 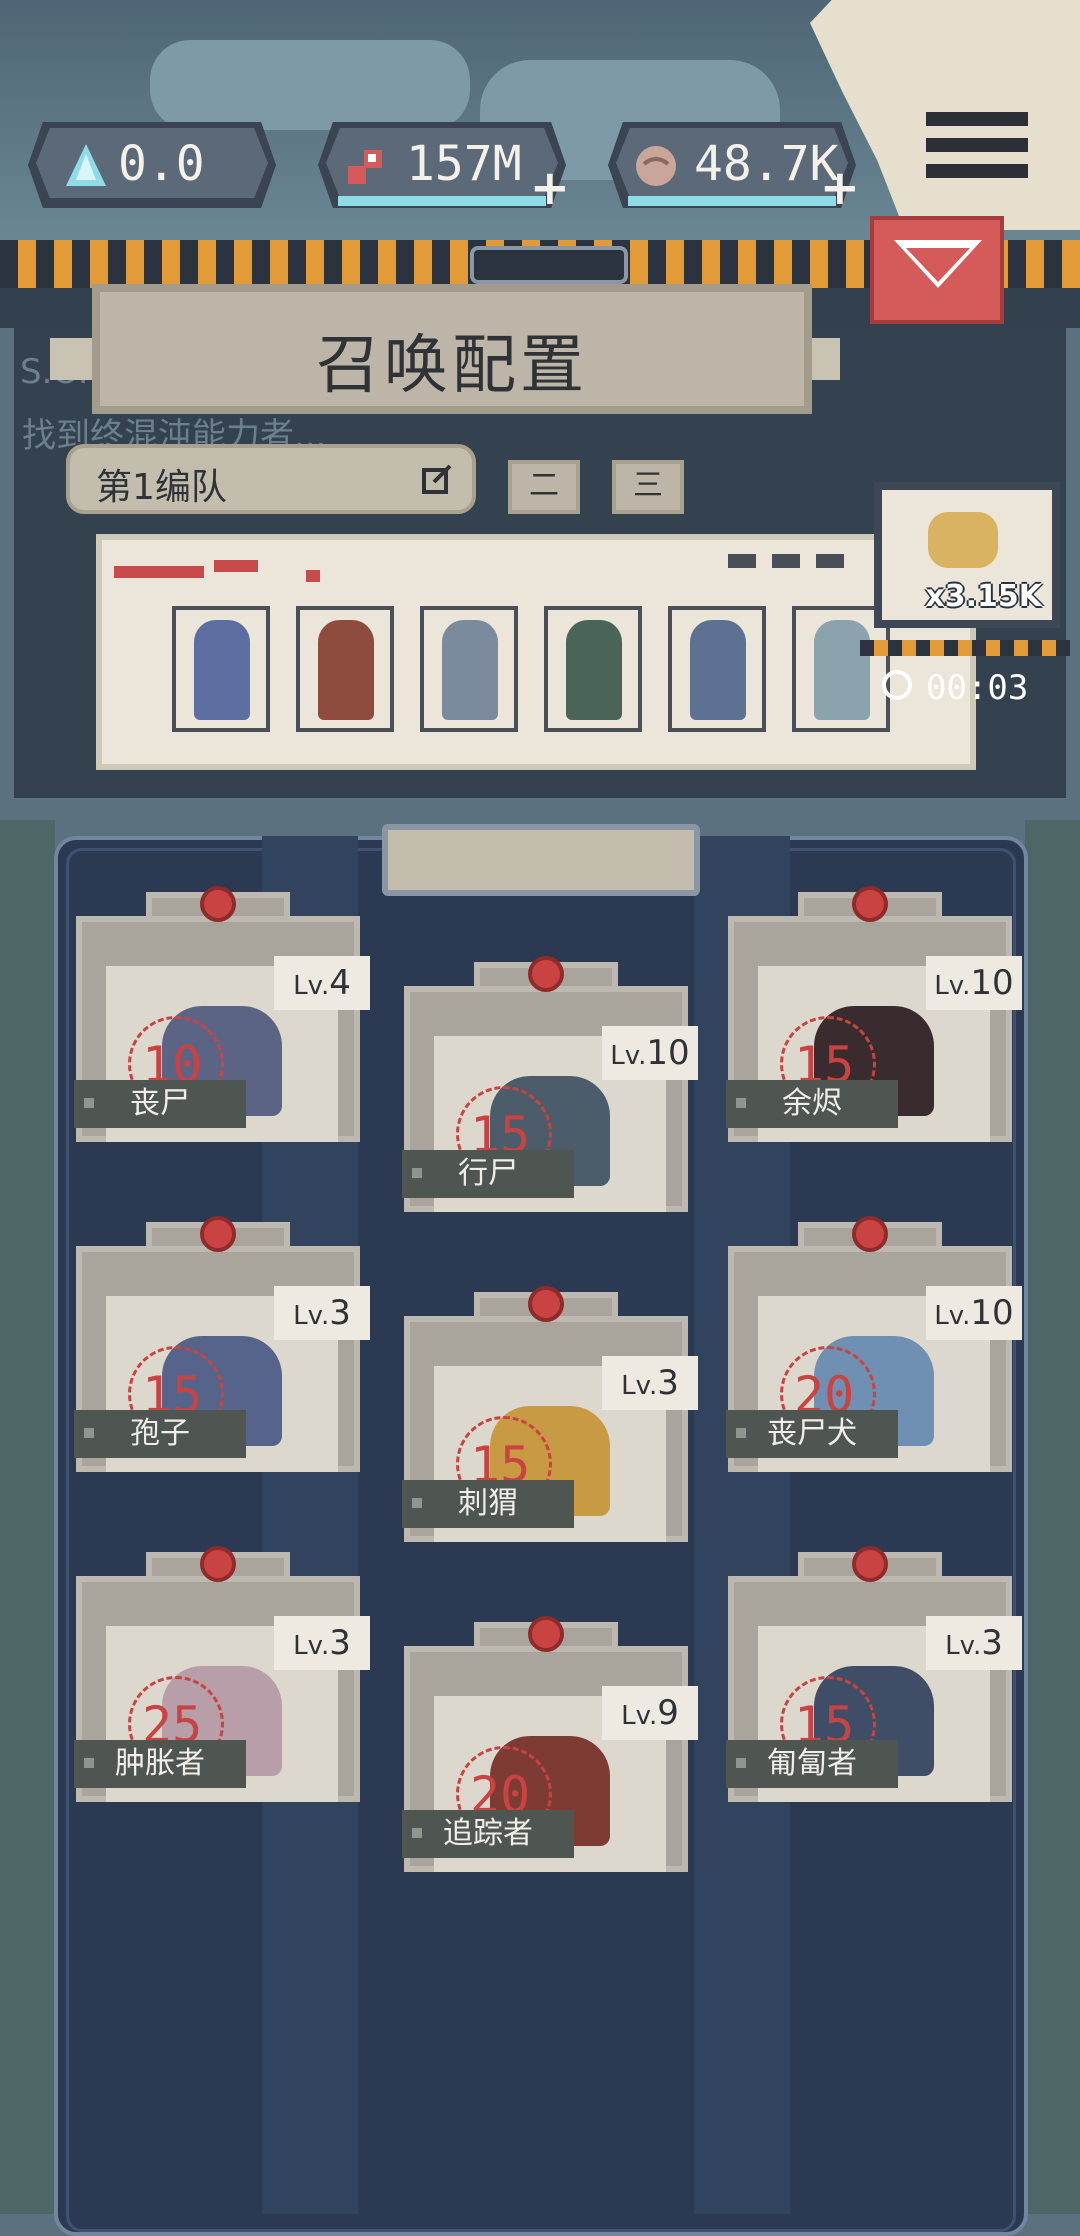 What do you see at coordinates (541, 860) in the screenshot?
I see `board-tab` at bounding box center [541, 860].